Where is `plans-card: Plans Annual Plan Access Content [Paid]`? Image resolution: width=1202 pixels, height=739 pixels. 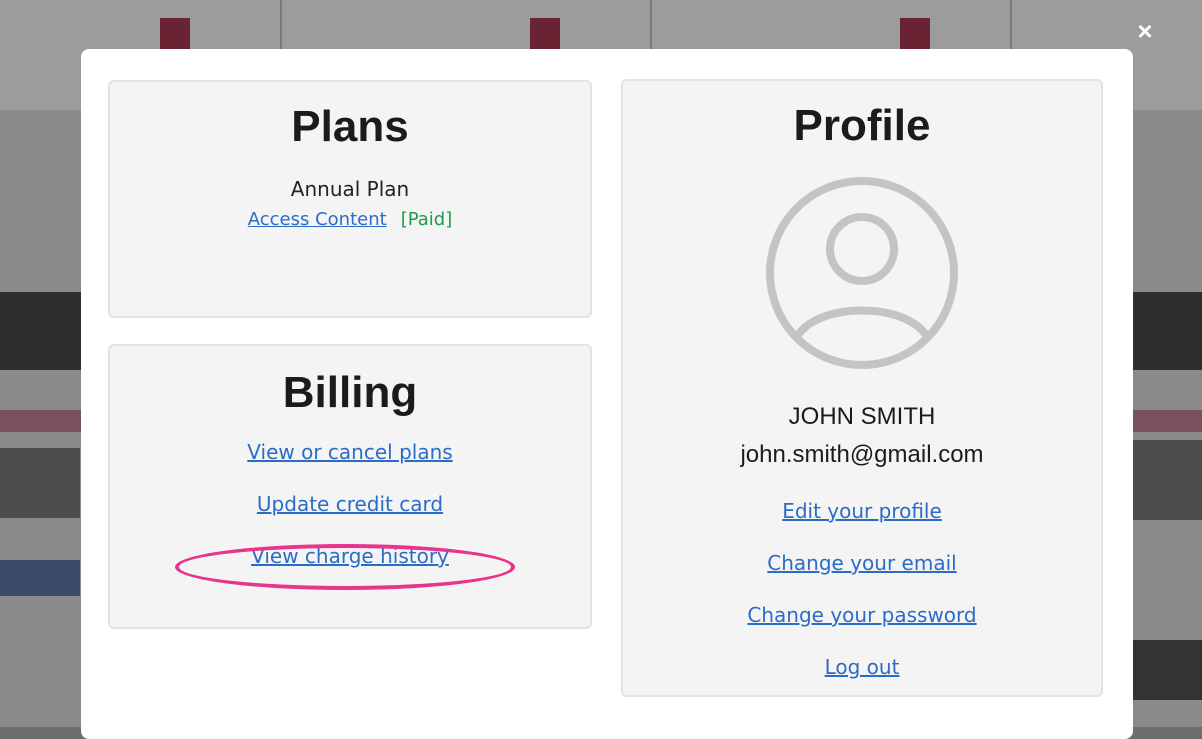 plans-card: Plans Annual Plan Access Content [Paid] is located at coordinates (350, 199).